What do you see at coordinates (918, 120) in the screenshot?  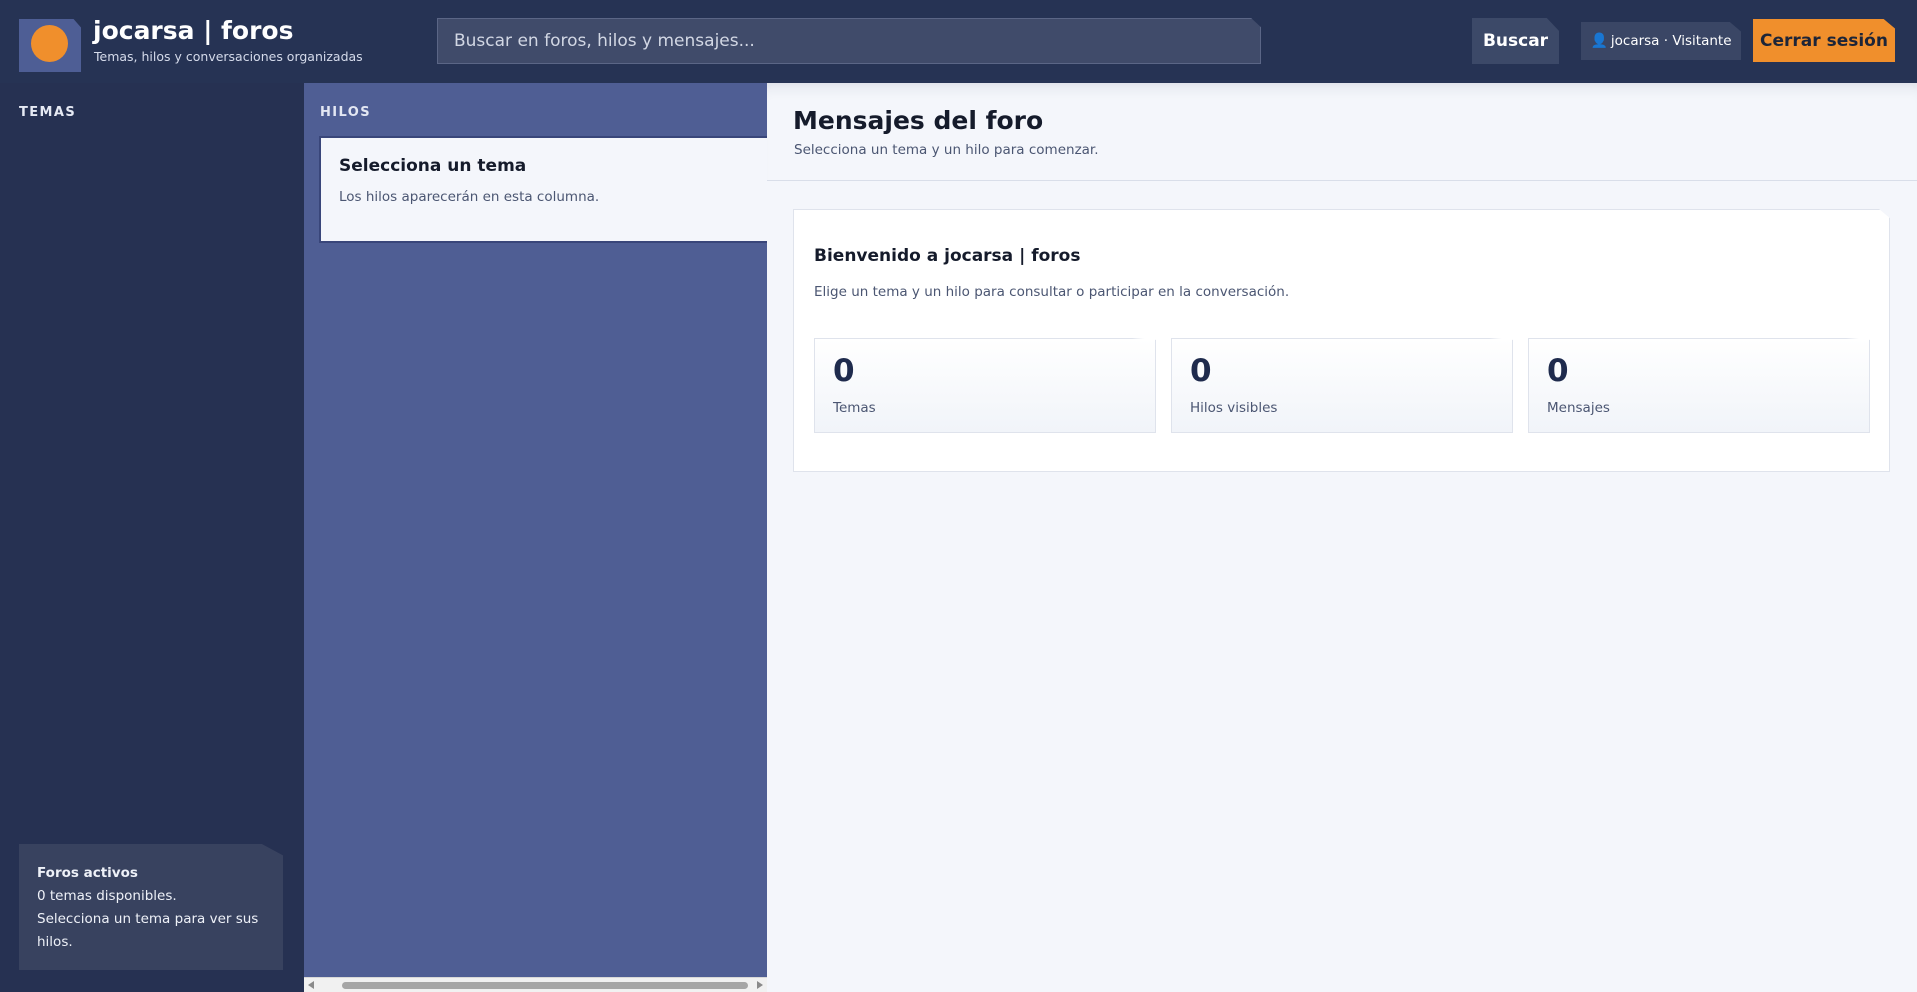 I see `page-title: Mensajes del foro` at bounding box center [918, 120].